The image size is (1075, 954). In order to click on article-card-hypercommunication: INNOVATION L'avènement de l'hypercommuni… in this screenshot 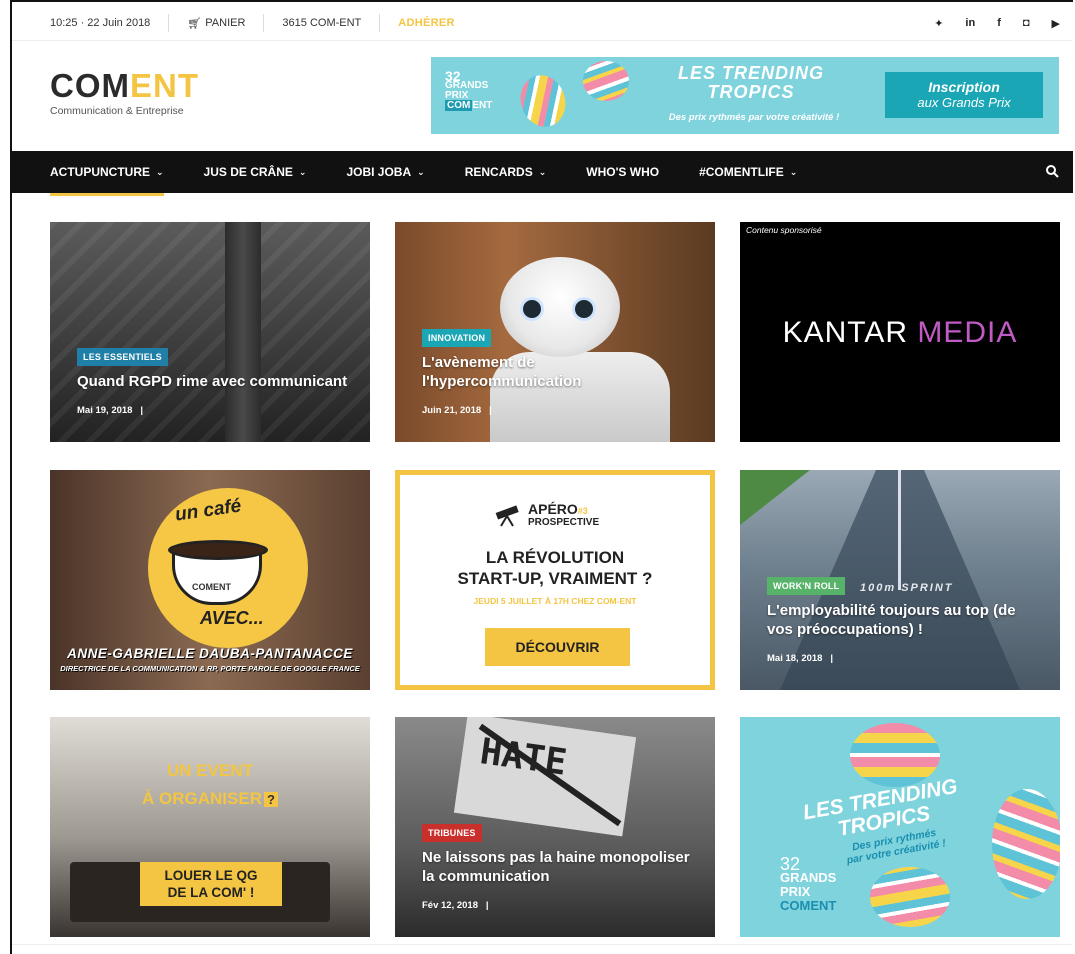, I will do `click(555, 332)`.